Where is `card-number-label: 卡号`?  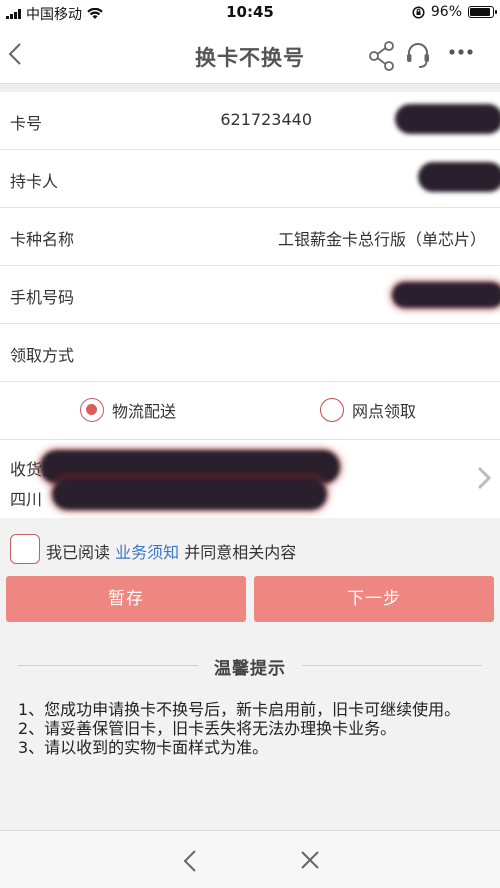 card-number-label: 卡号 is located at coordinates (26, 123).